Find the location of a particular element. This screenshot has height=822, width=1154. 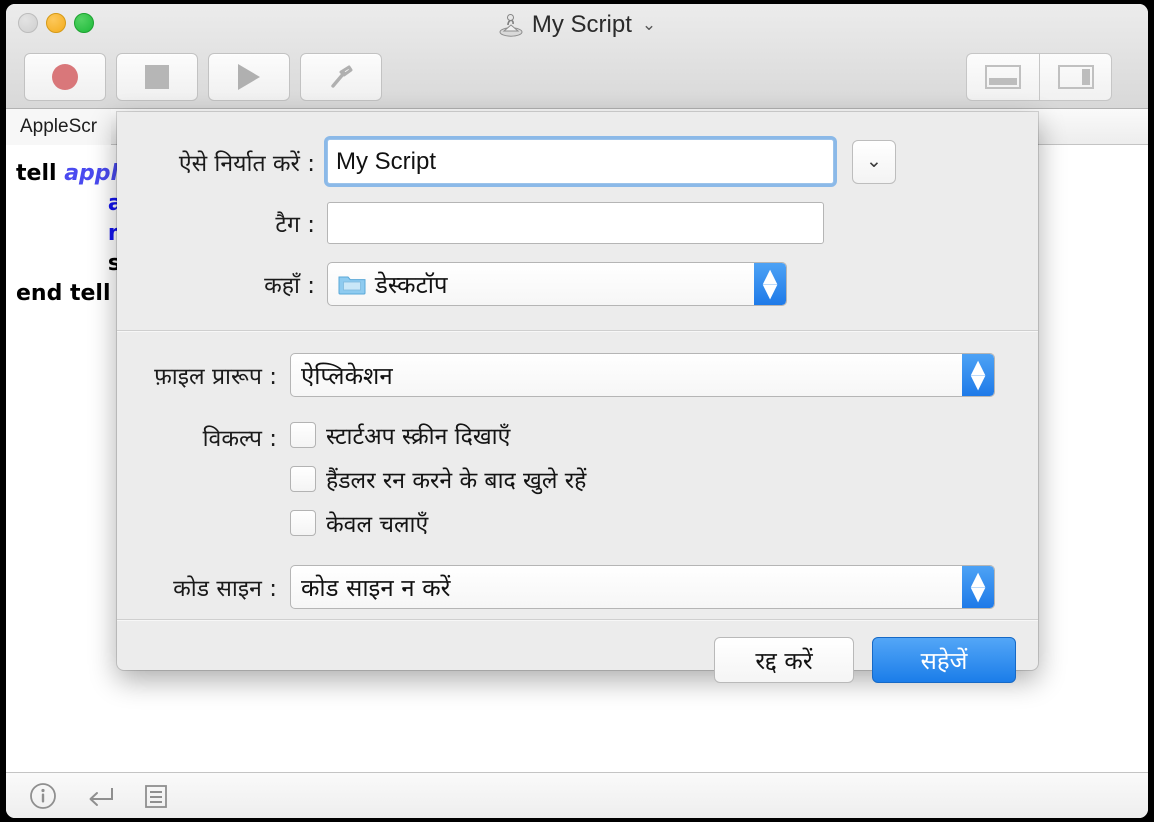

compile-button is located at coordinates (341, 77).